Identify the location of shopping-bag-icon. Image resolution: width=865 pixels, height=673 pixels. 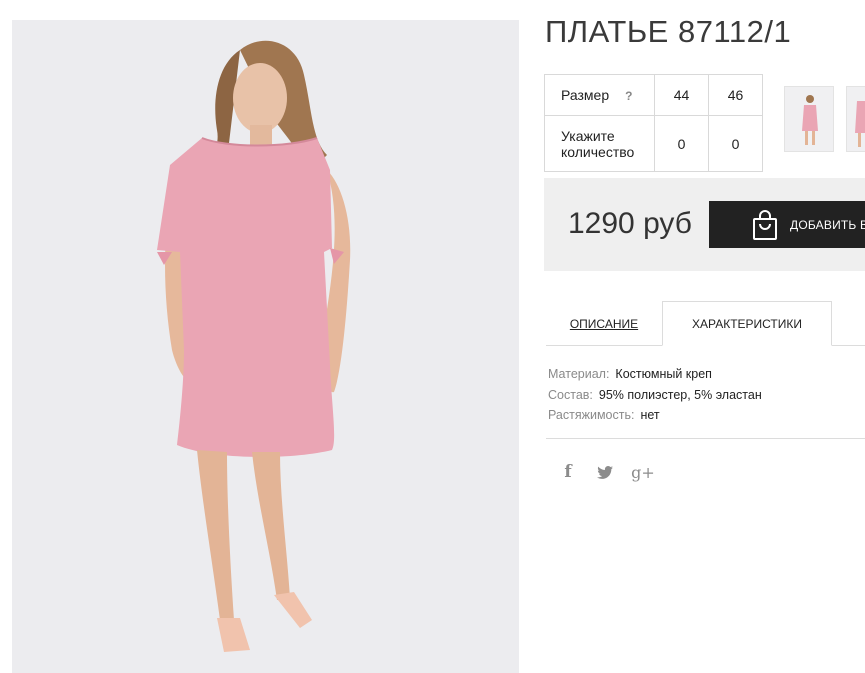
(765, 226).